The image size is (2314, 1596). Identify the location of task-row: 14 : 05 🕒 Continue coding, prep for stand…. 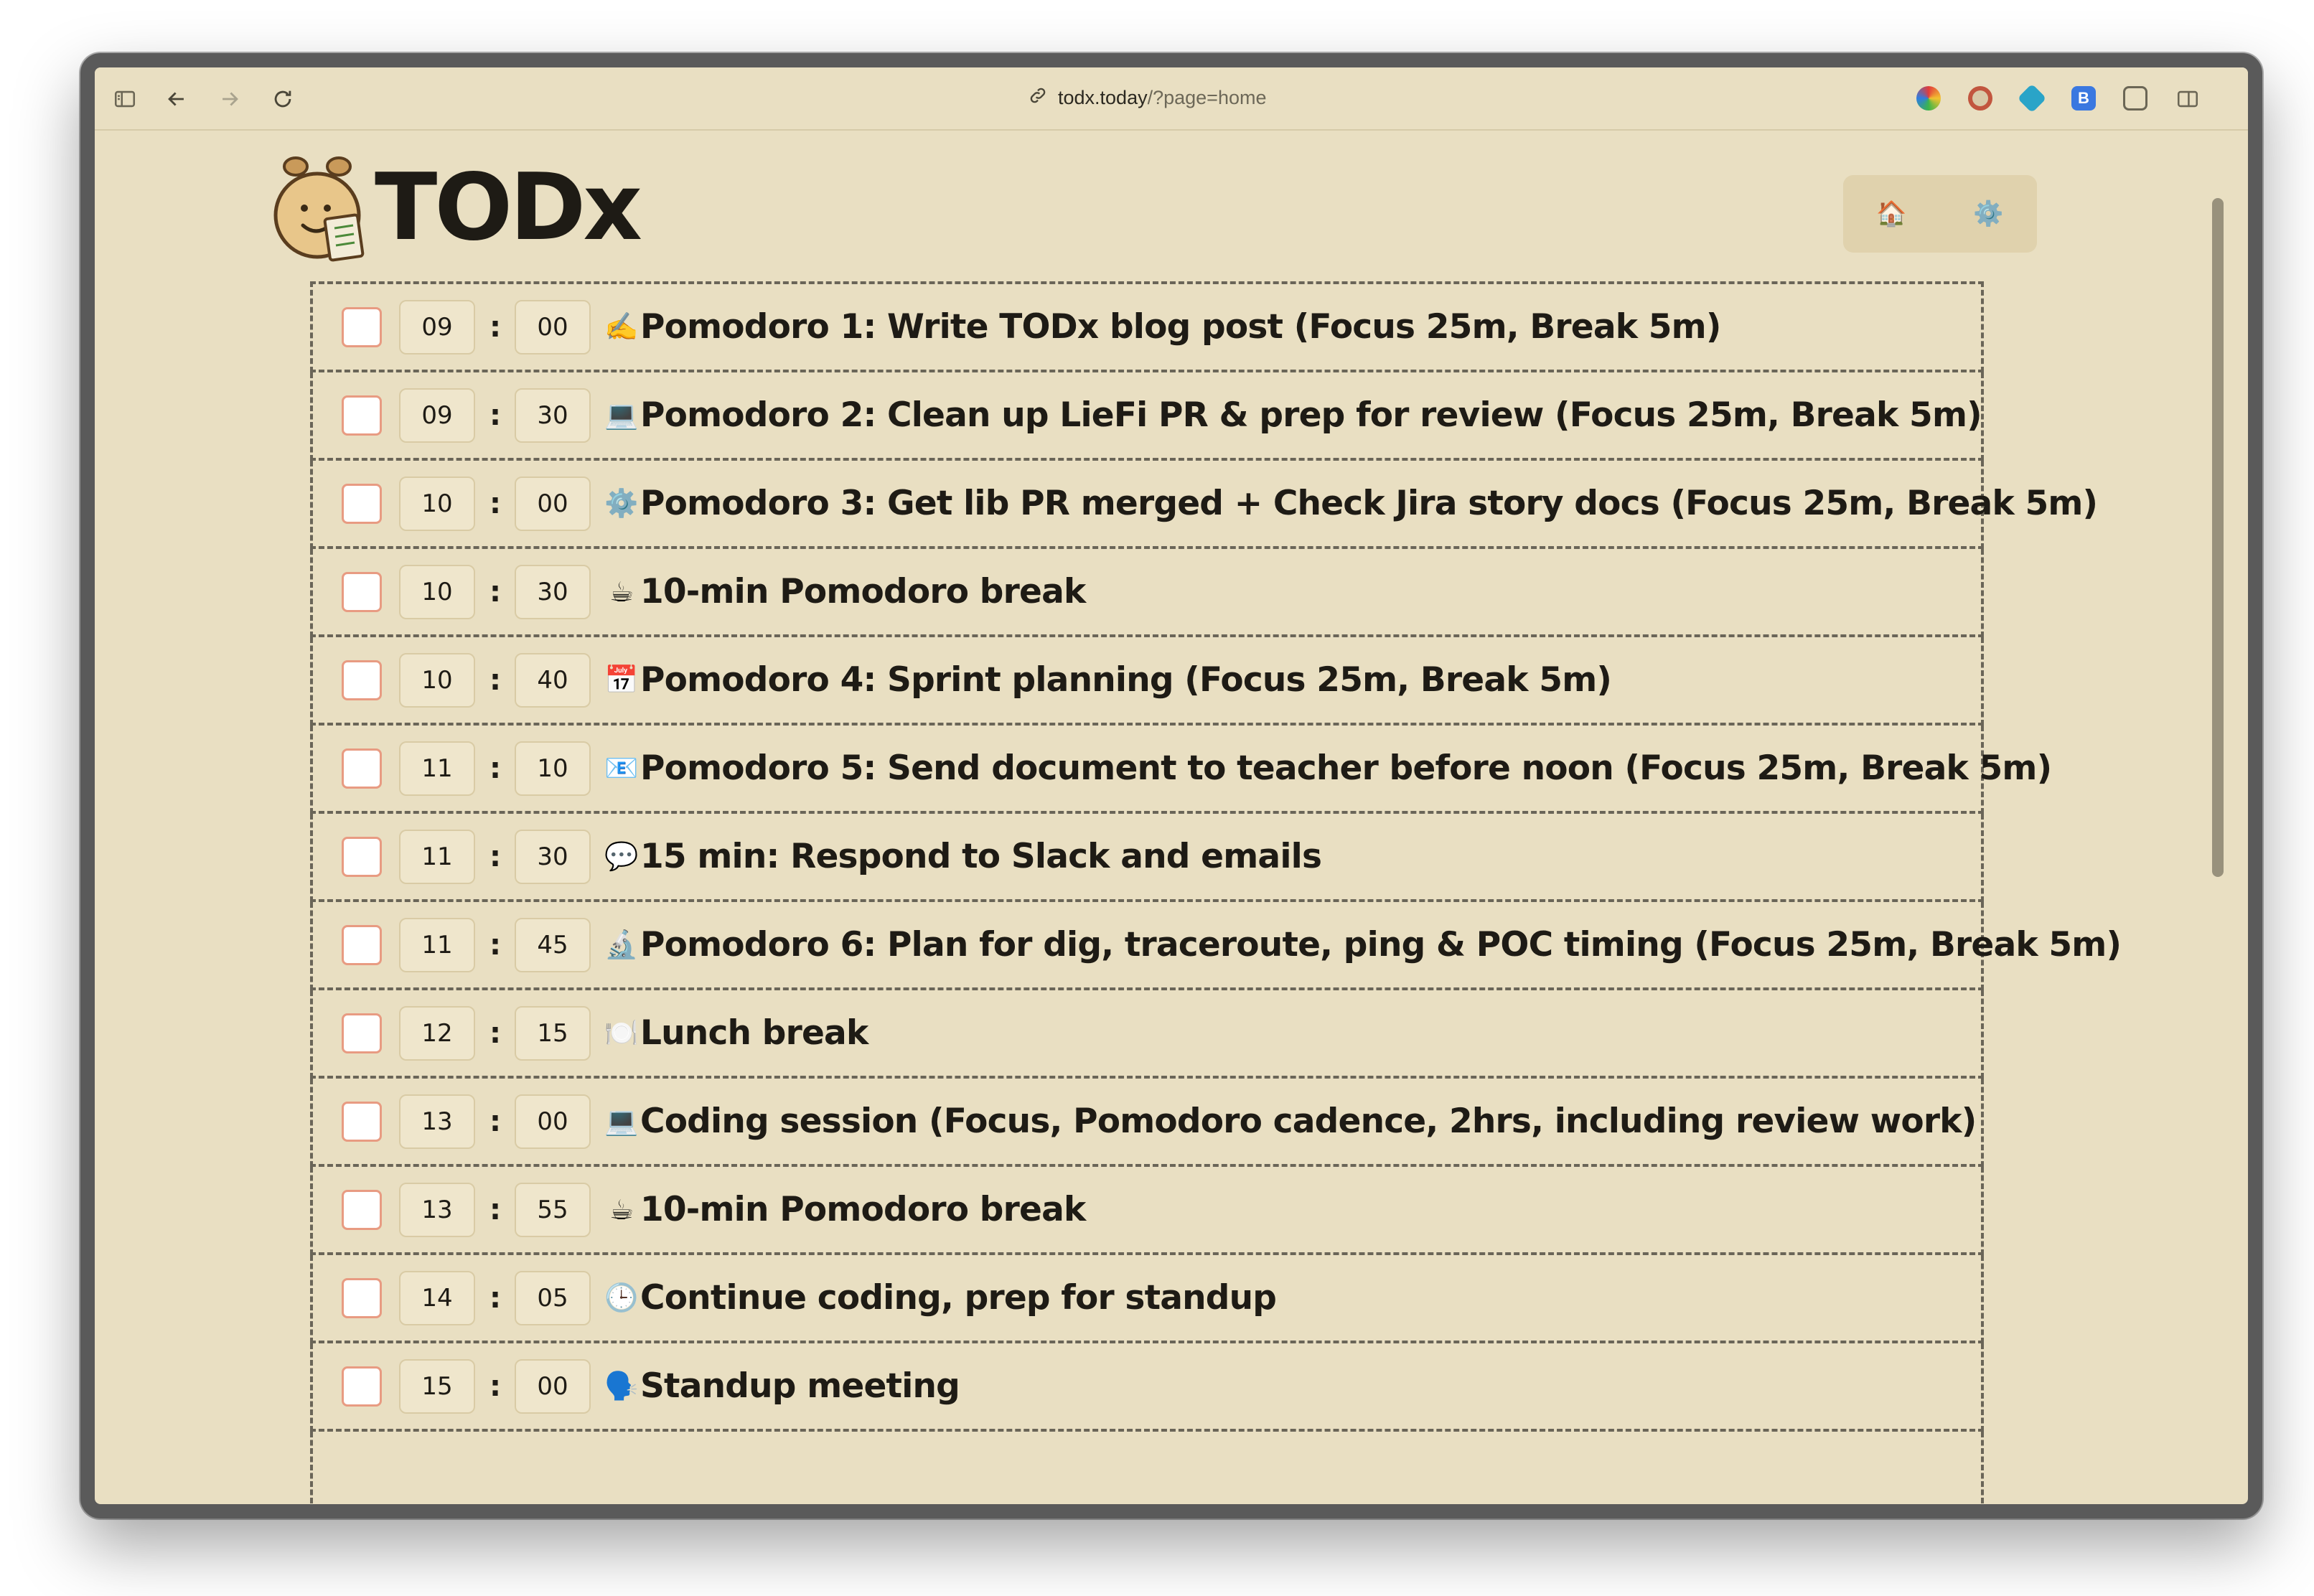
(1147, 1299).